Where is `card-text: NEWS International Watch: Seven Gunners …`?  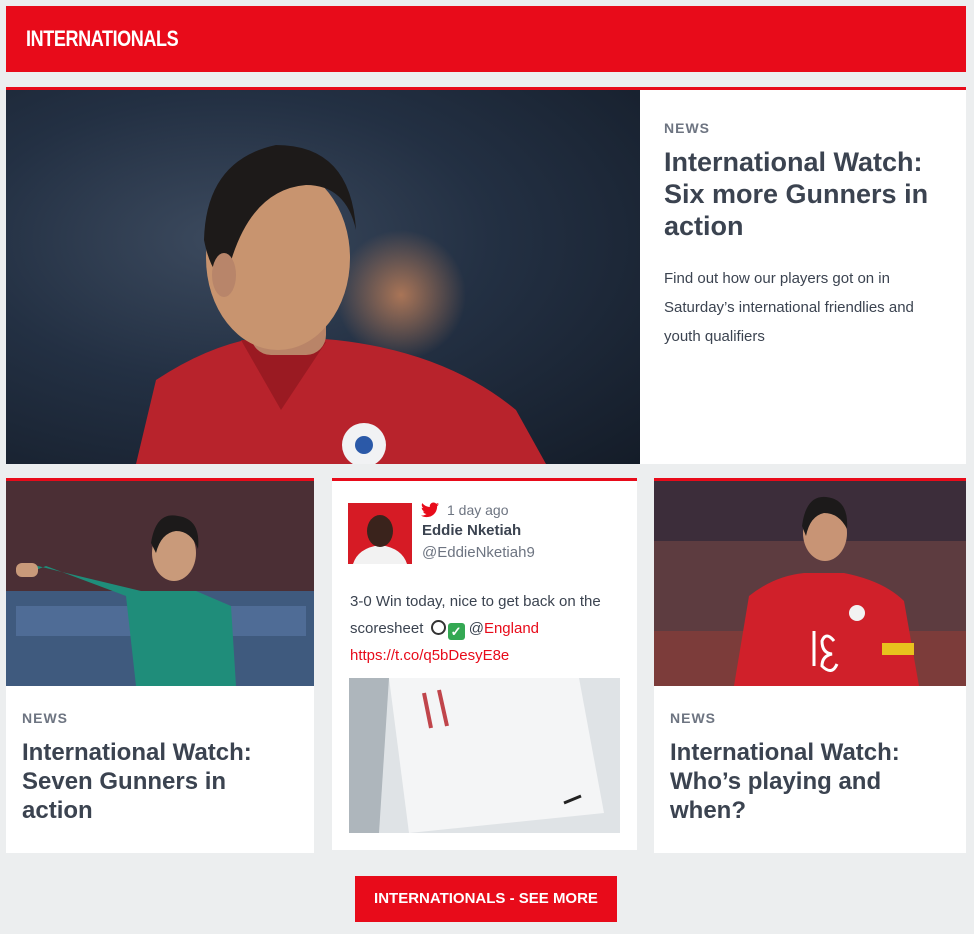 card-text: NEWS International Watch: Seven Gunners … is located at coordinates (159, 767).